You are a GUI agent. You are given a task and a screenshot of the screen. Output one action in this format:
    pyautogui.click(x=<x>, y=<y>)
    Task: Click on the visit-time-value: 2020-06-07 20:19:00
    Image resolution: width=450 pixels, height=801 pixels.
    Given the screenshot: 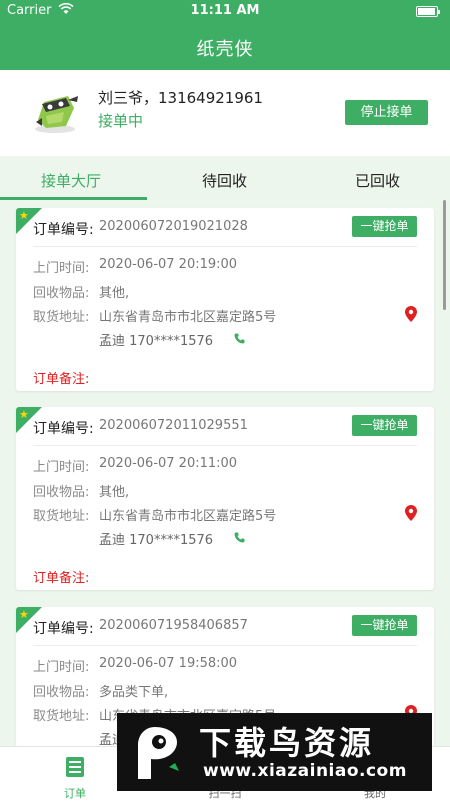 What is the action you would take?
    pyautogui.click(x=168, y=264)
    